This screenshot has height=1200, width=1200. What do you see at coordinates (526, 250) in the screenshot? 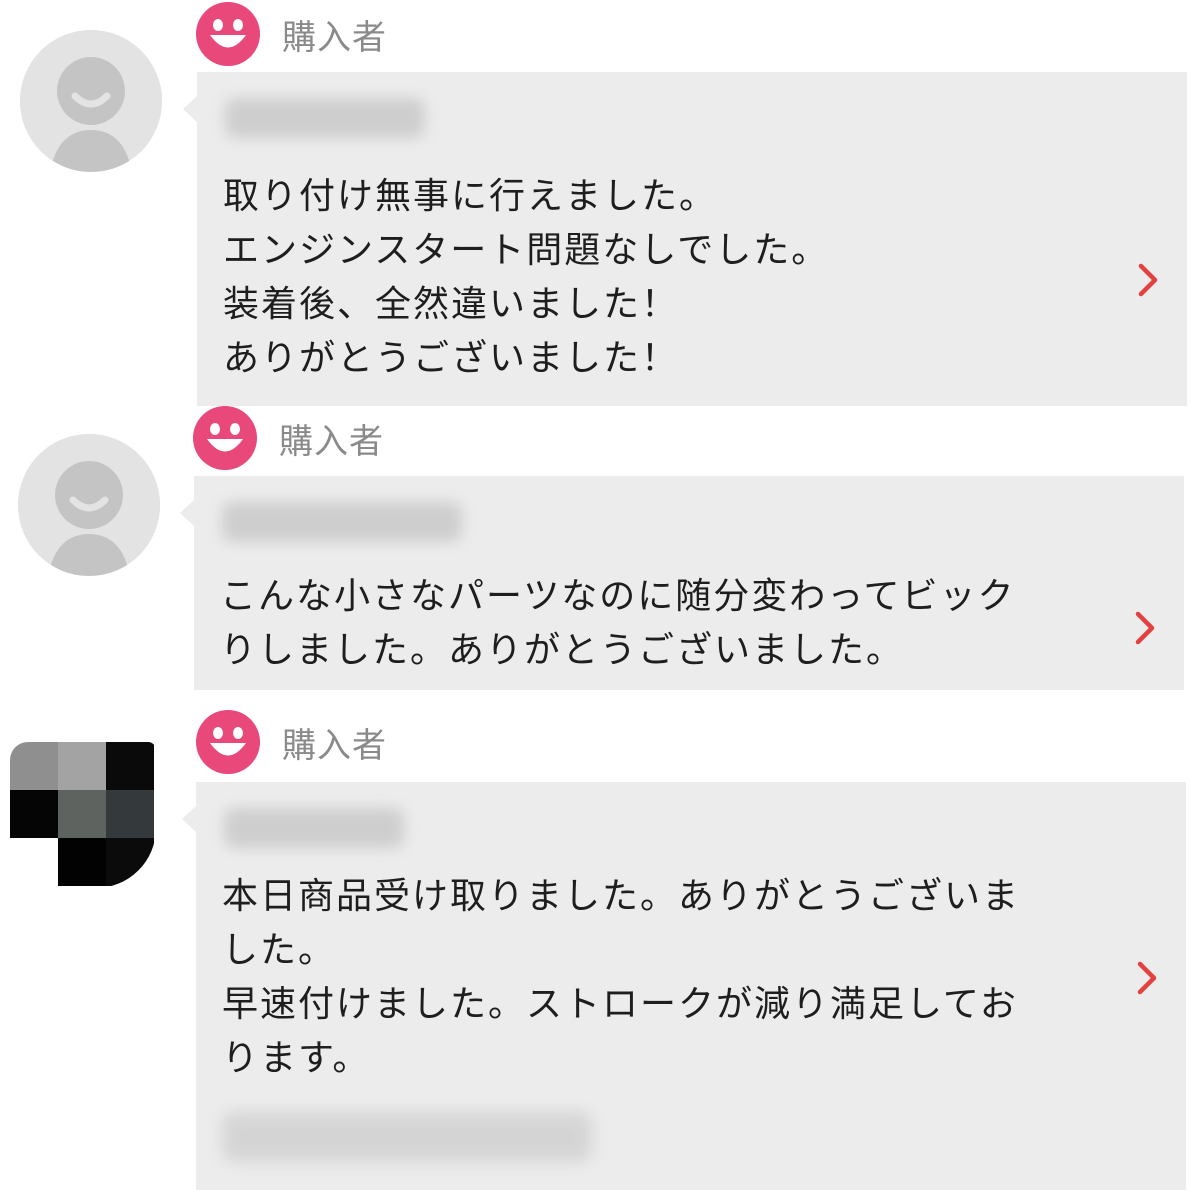
I see `review-text-line: エンジンスタート問題なしでした。` at bounding box center [526, 250].